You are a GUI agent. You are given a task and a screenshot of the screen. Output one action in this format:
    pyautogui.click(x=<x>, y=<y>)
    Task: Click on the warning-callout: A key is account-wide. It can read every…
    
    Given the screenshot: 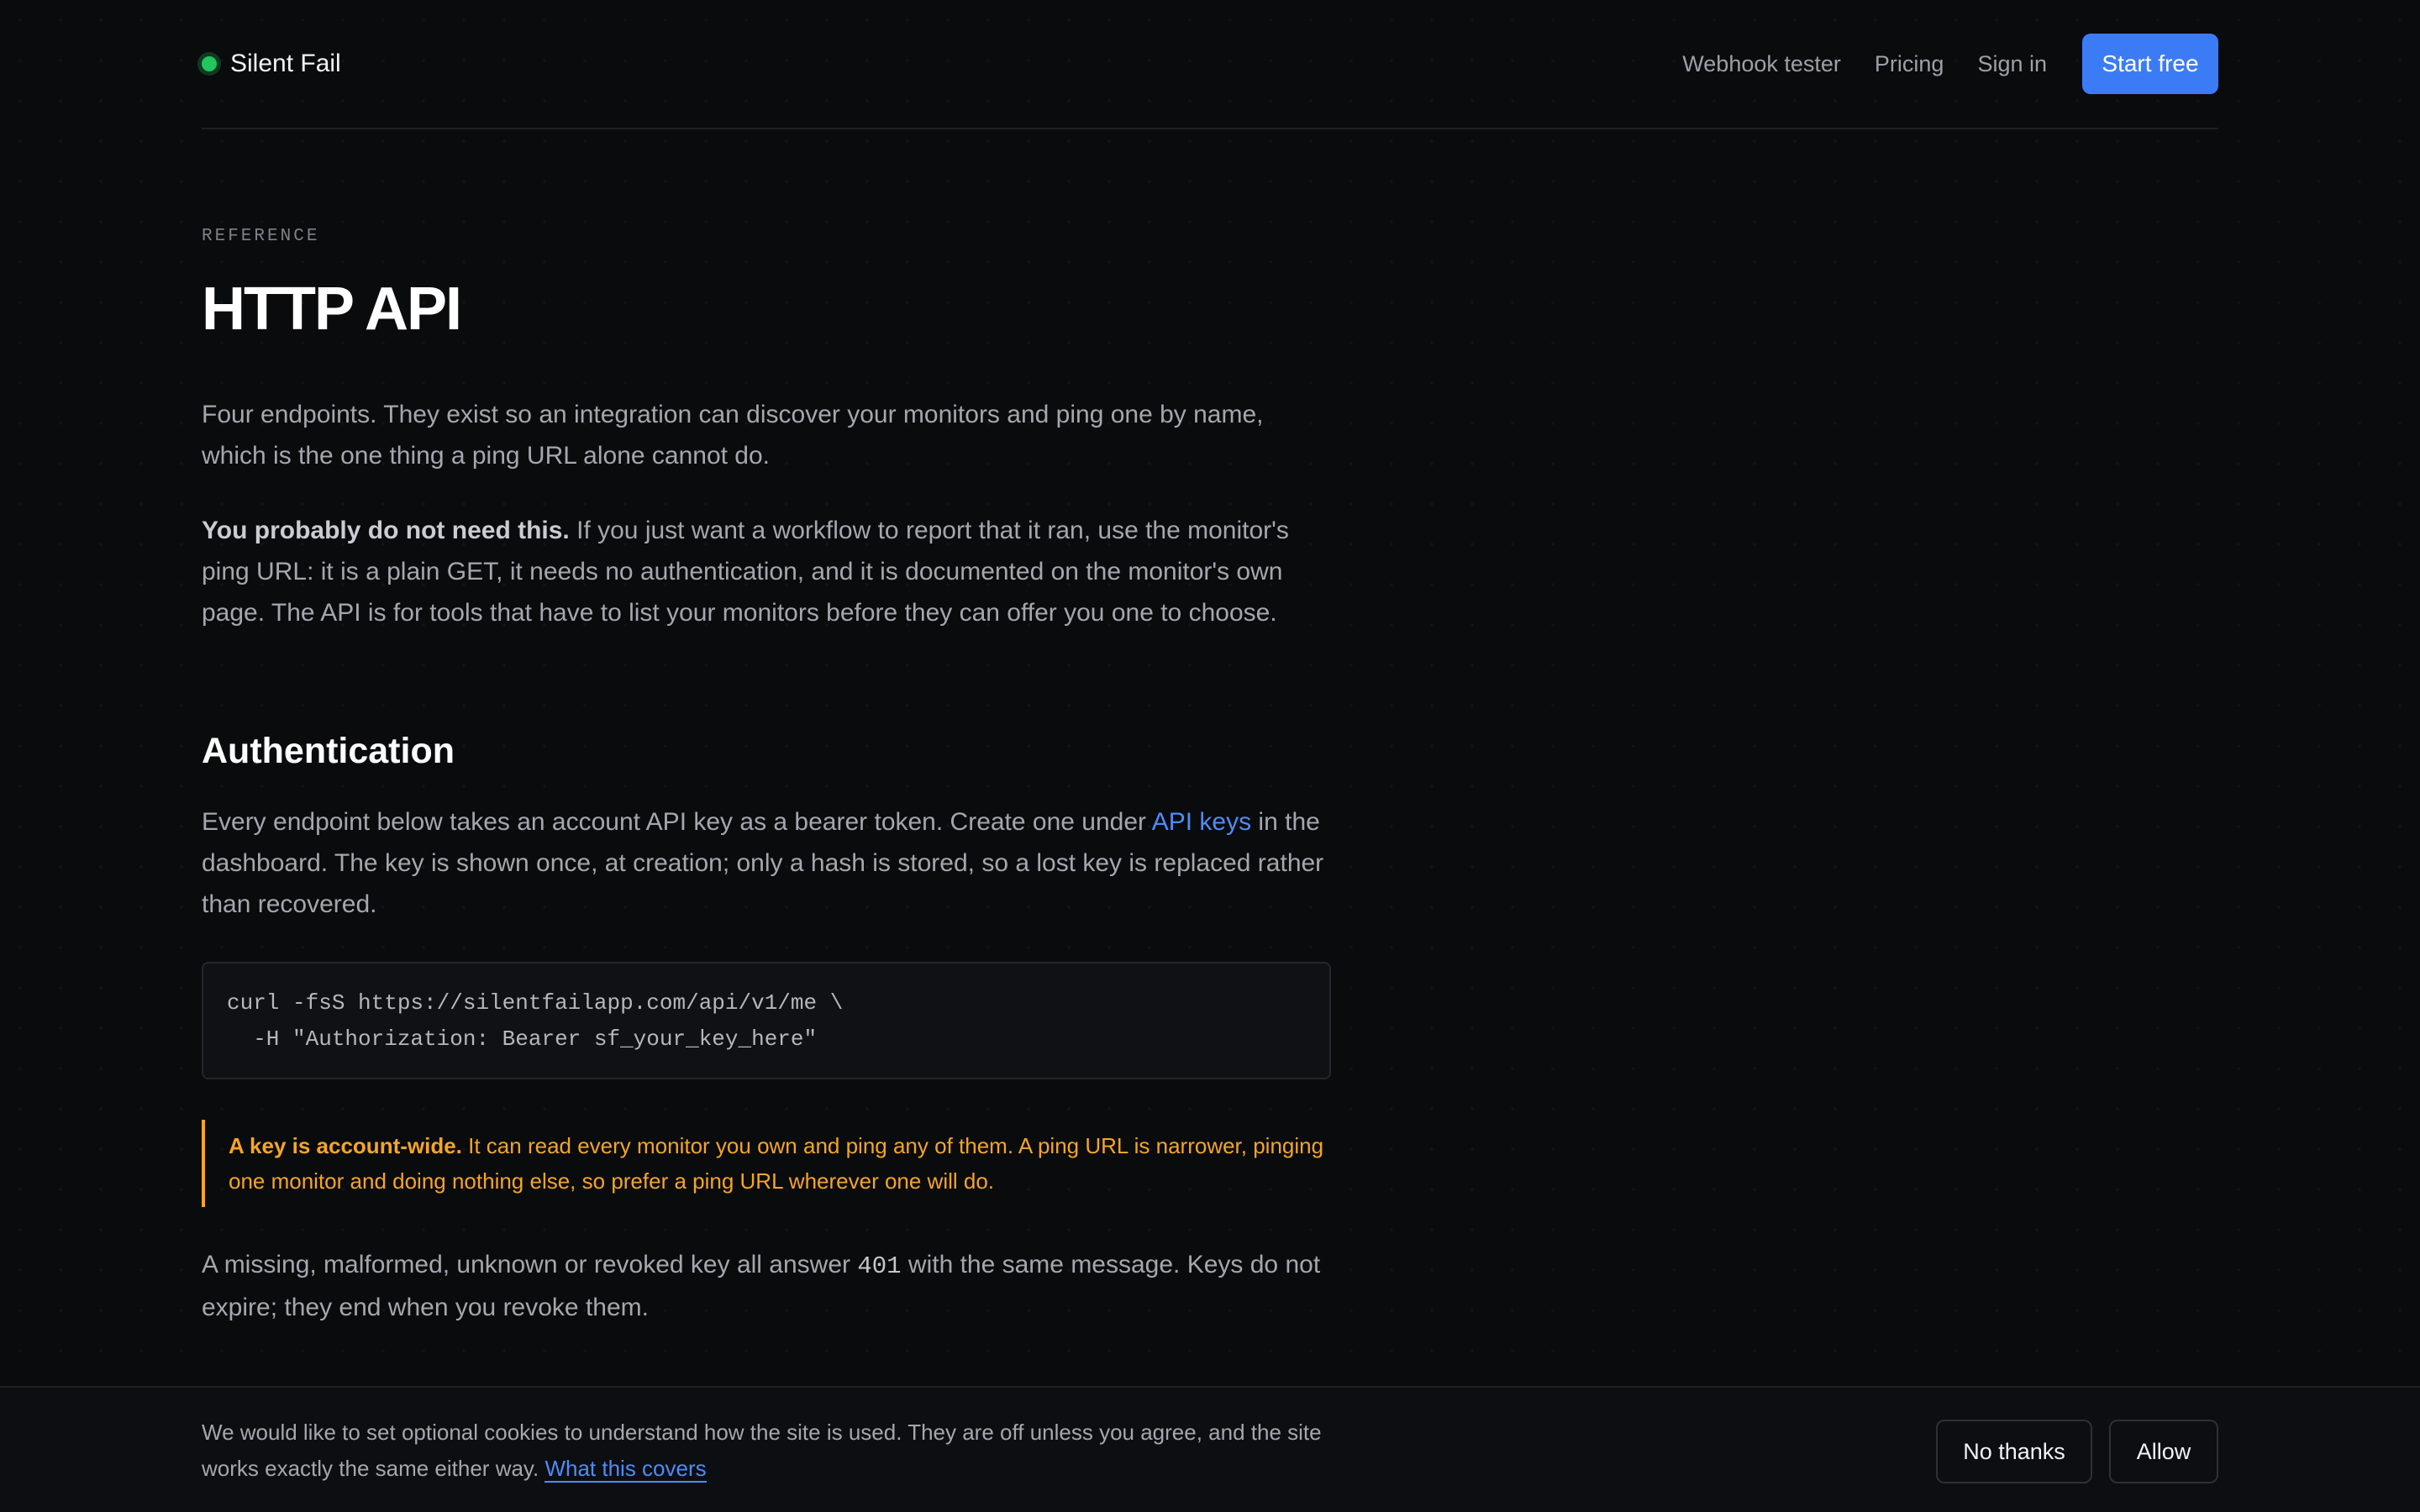 What is the action you would take?
    pyautogui.click(x=766, y=1163)
    